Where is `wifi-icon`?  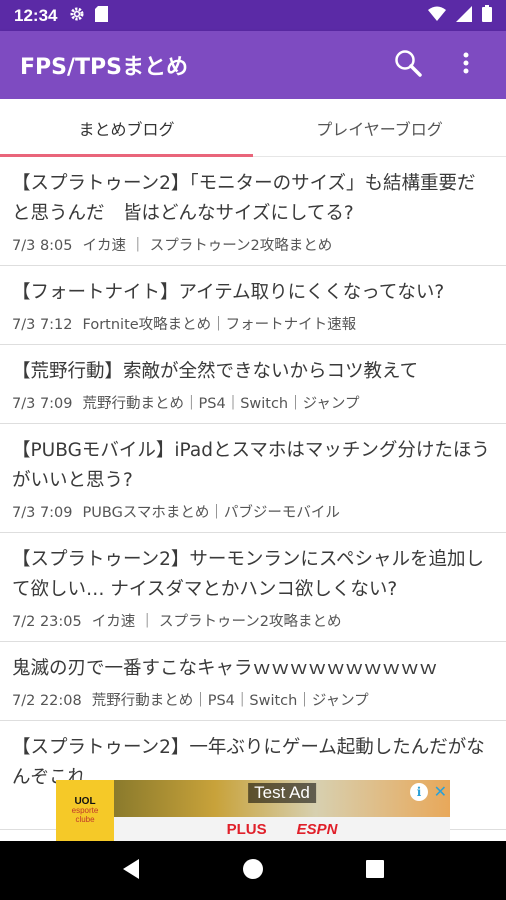
wifi-icon is located at coordinates (437, 15).